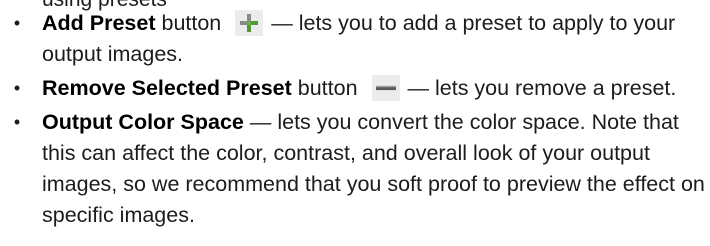 The height and width of the screenshot is (246, 710). Describe the element at coordinates (167, 88) in the screenshot. I see `remove-preset-term: Remove Selected Preset` at that location.